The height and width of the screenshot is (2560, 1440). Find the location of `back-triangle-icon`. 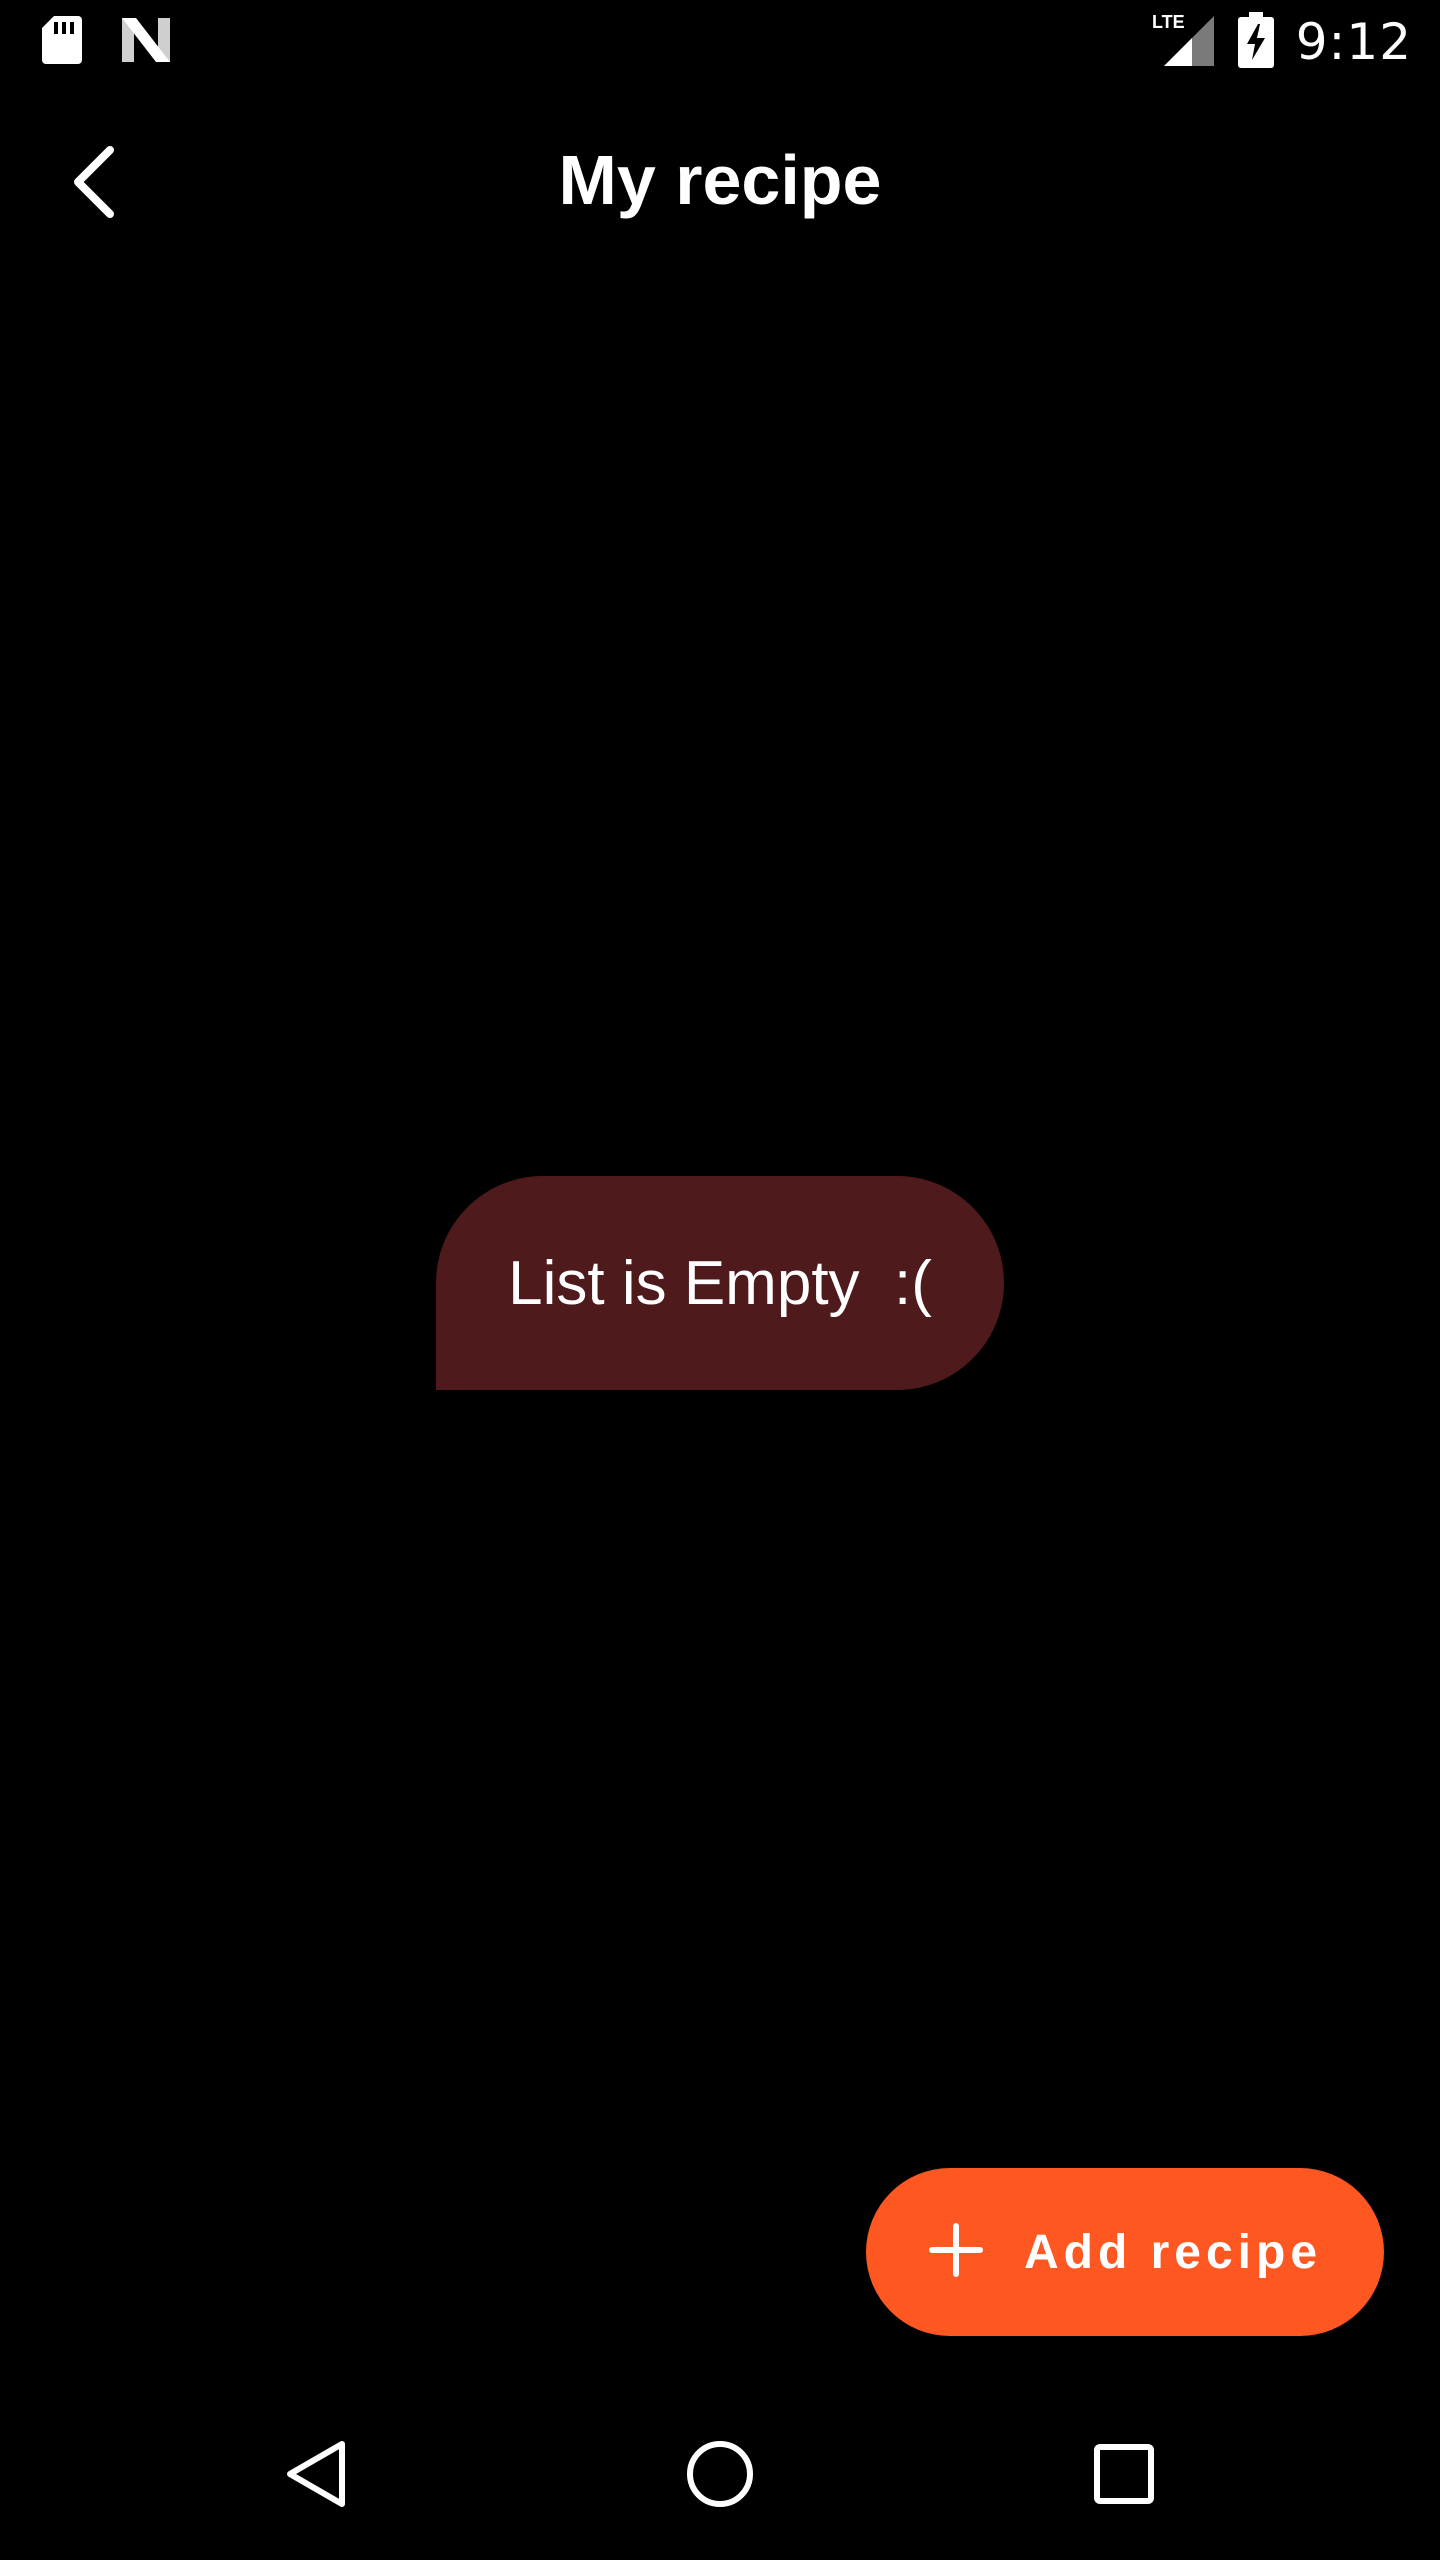

back-triangle-icon is located at coordinates (316, 2476).